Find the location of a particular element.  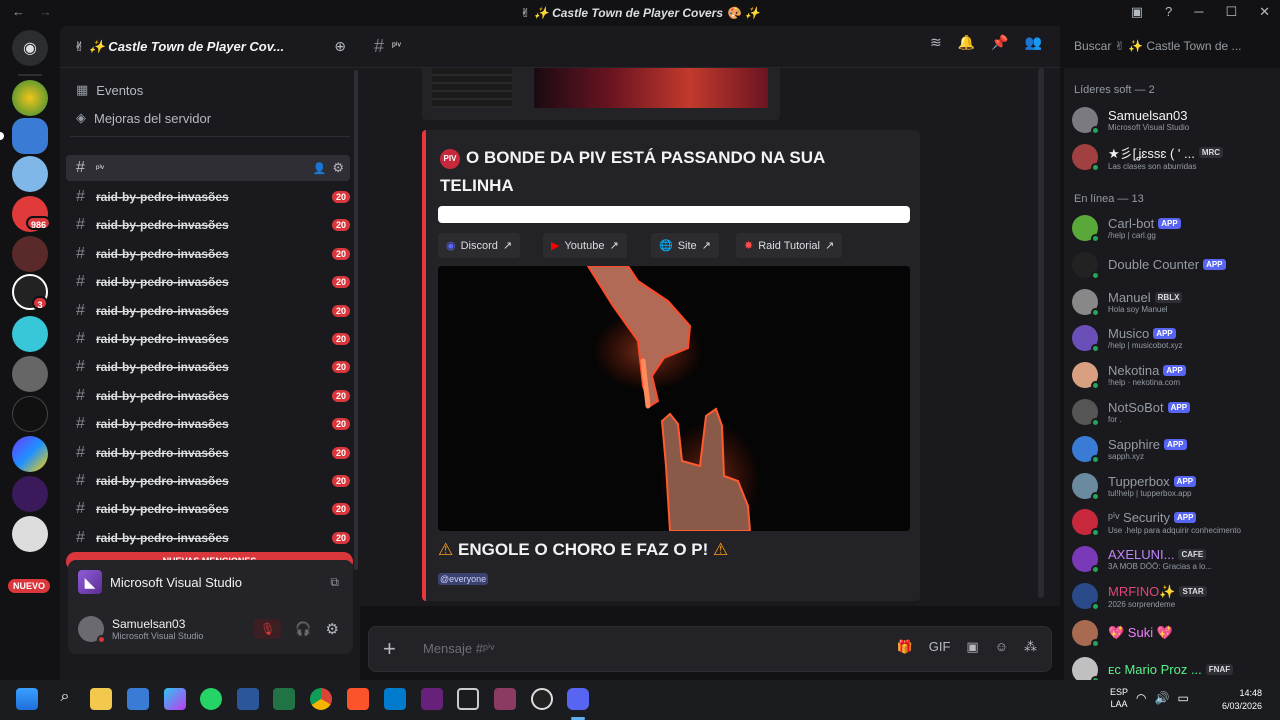

member-name: Sapphire is located at coordinates (1134, 444).